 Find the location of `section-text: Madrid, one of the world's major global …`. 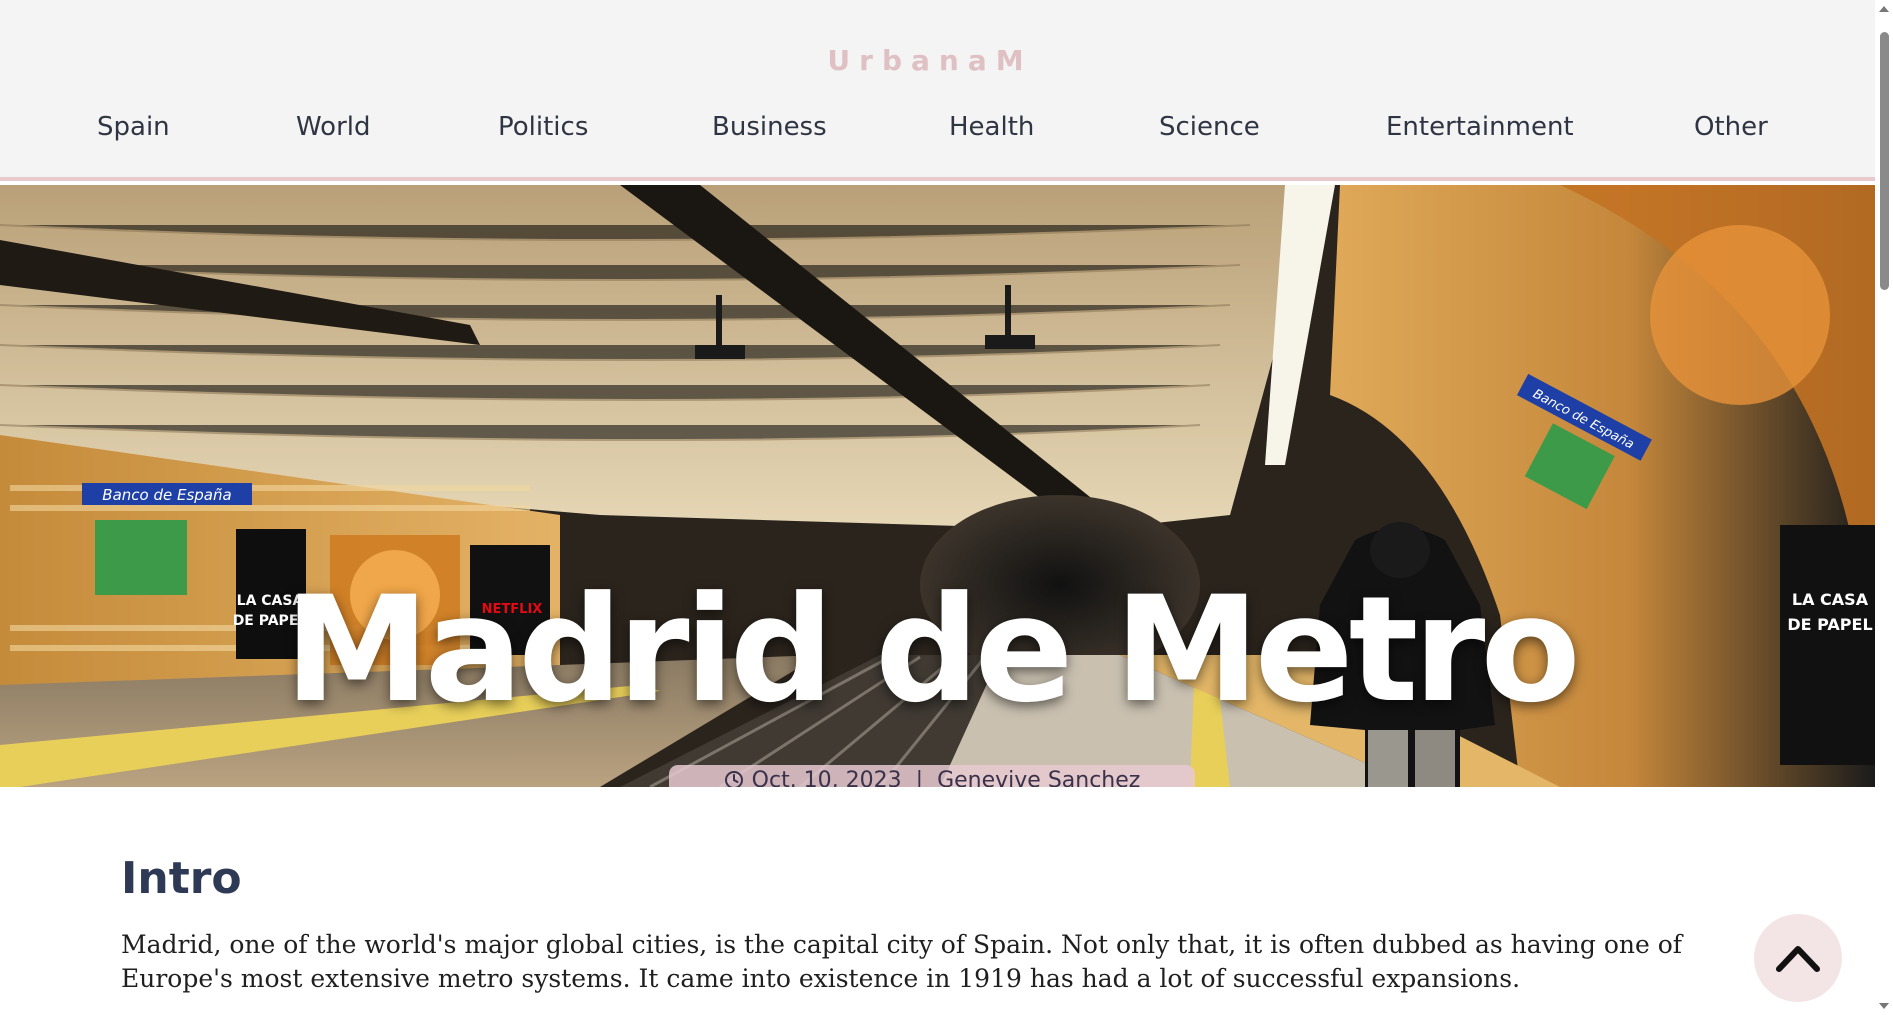

section-text: Madrid, one of the world's major global … is located at coordinates (902, 961).